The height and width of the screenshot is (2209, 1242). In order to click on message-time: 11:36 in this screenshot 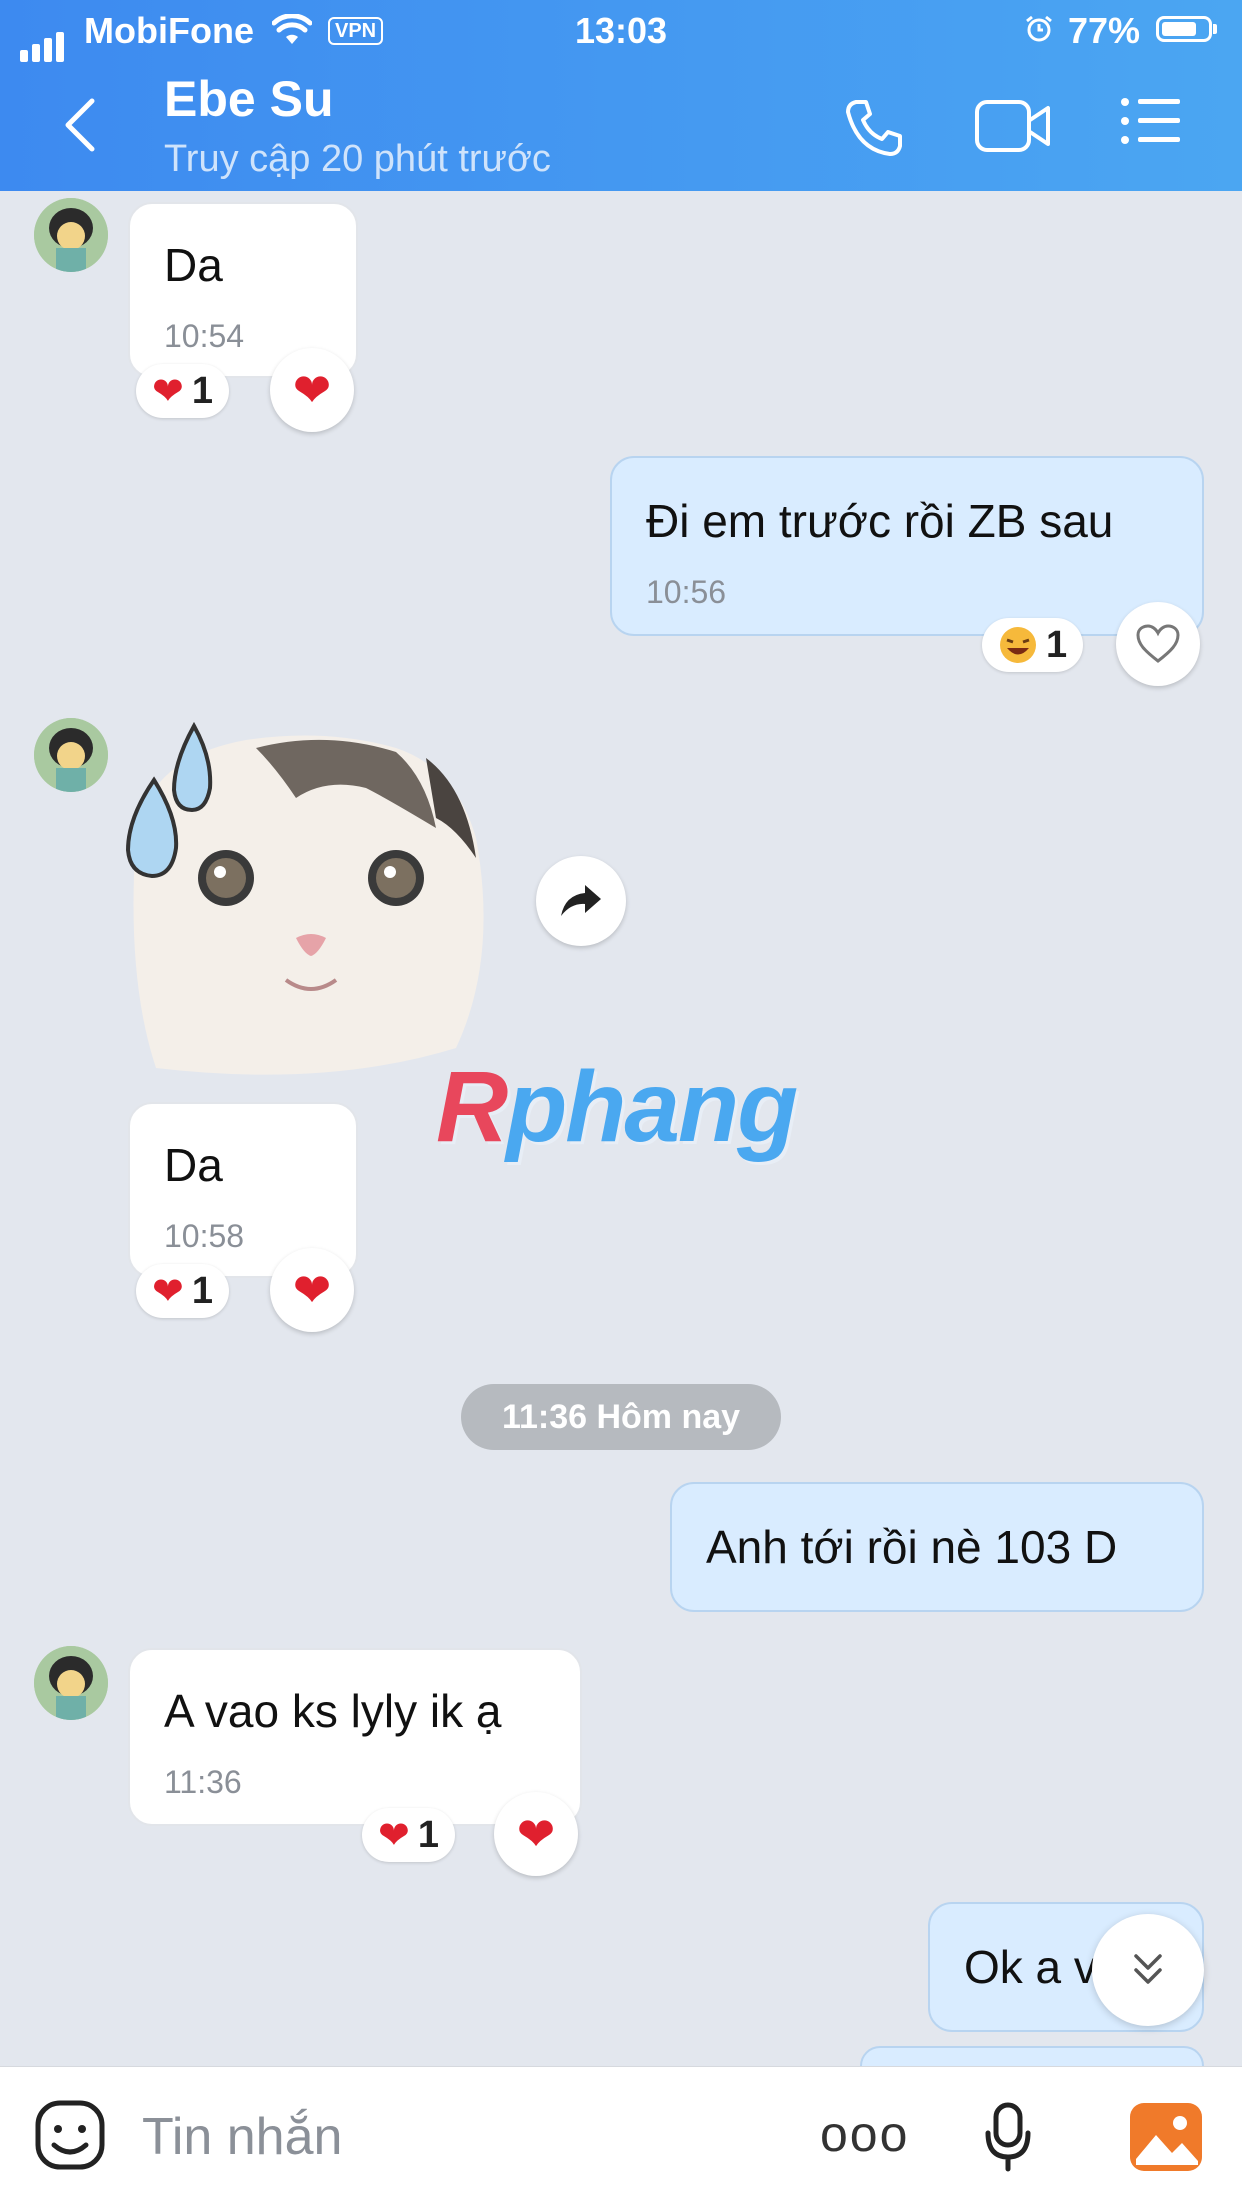, I will do `click(203, 1782)`.